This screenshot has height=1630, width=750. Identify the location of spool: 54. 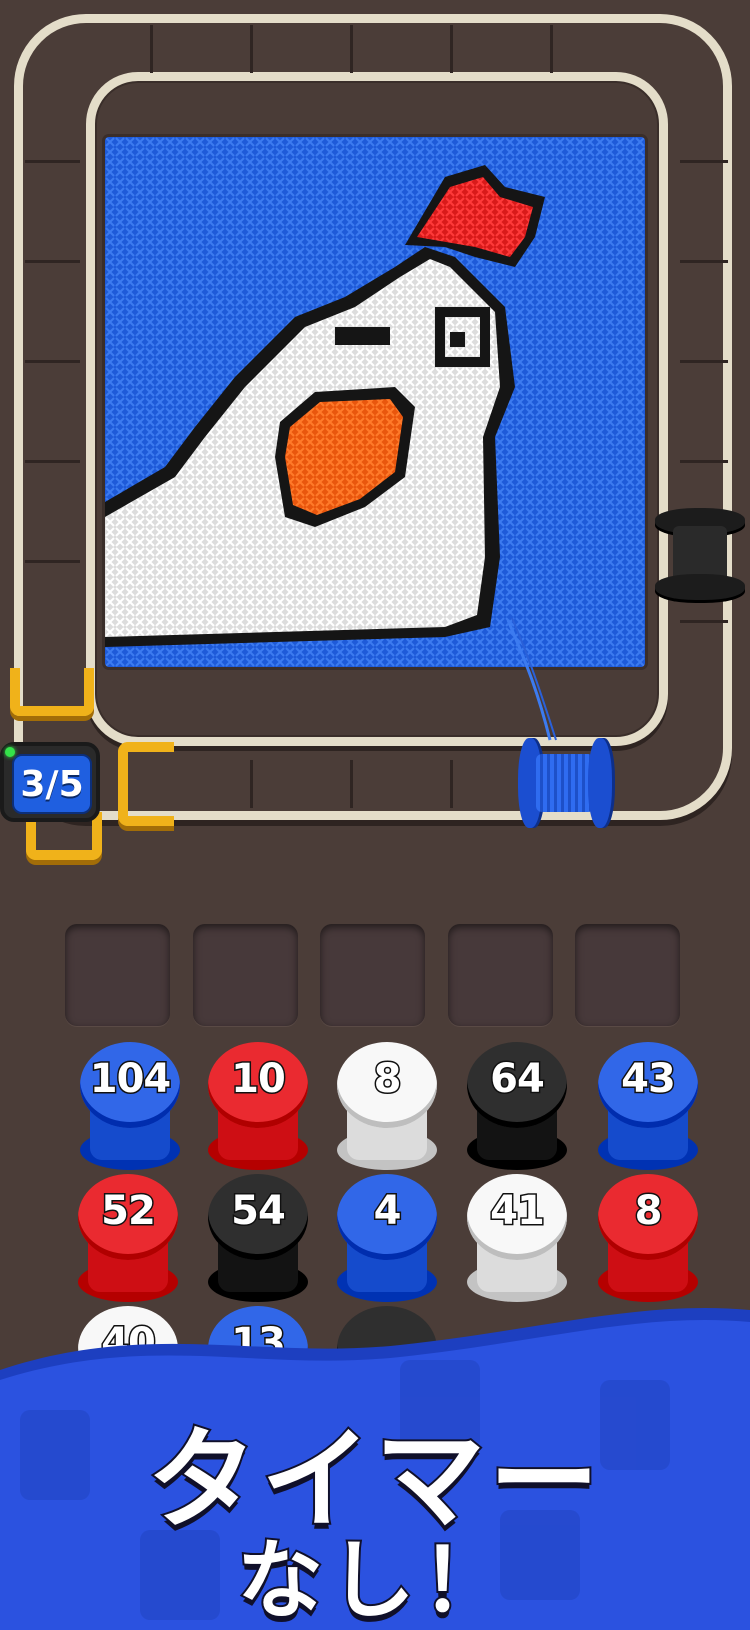
(258, 1239).